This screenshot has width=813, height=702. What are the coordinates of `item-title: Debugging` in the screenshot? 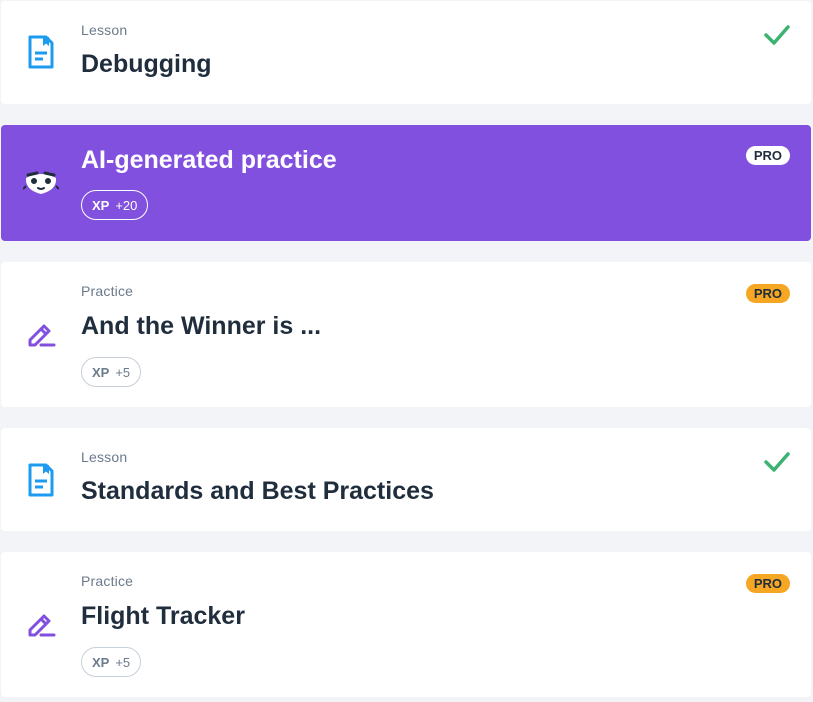 It's located at (146, 64).